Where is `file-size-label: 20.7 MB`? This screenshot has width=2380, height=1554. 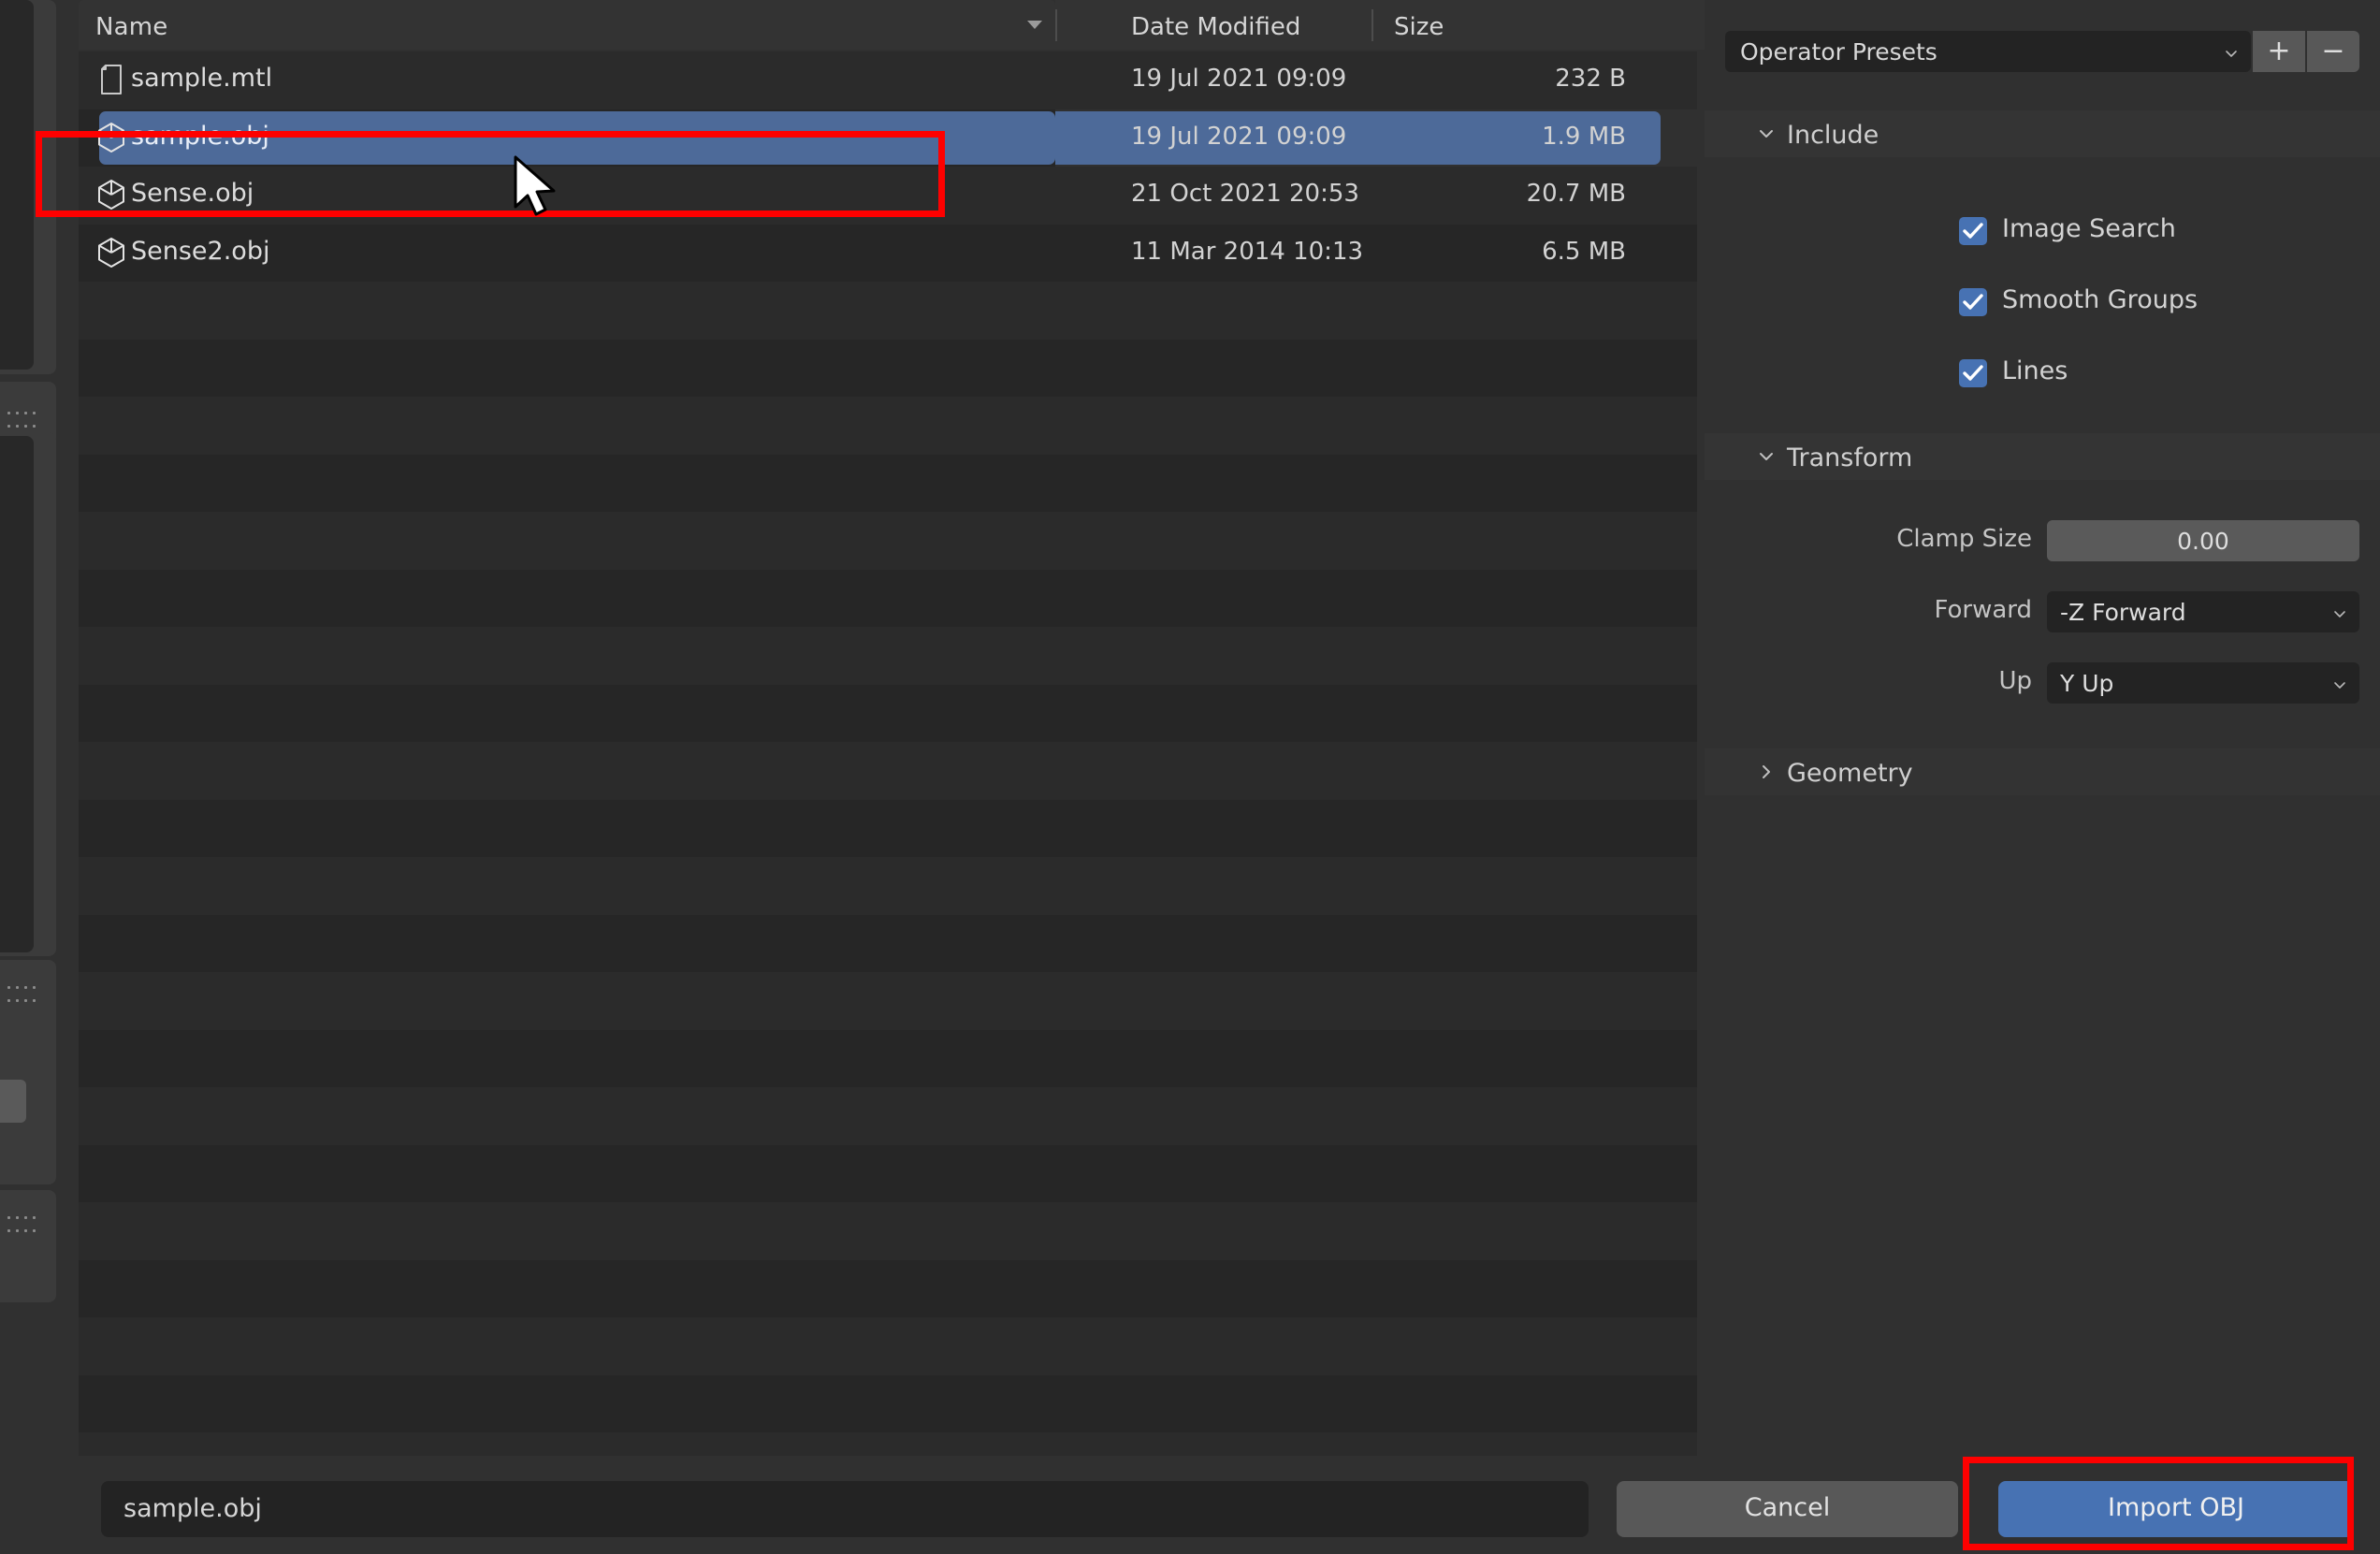 file-size-label: 20.7 MB is located at coordinates (1576, 194).